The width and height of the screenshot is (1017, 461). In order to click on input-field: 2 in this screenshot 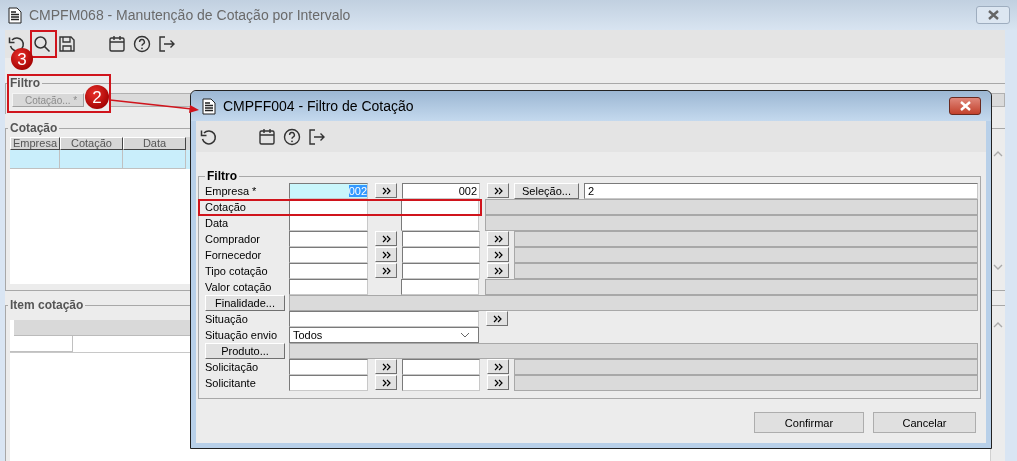, I will do `click(781, 191)`.